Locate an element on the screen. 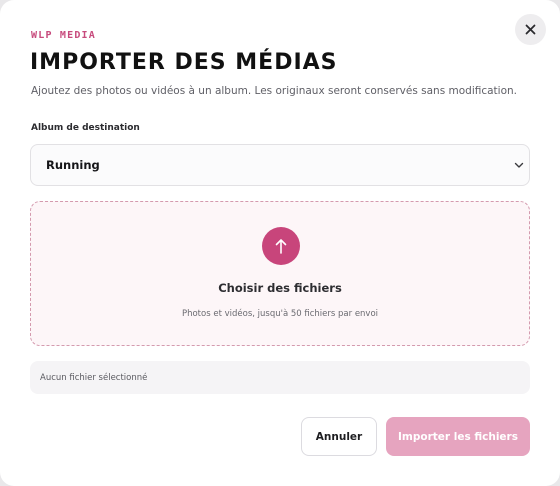 The image size is (560, 486). close-icon is located at coordinates (530, 29).